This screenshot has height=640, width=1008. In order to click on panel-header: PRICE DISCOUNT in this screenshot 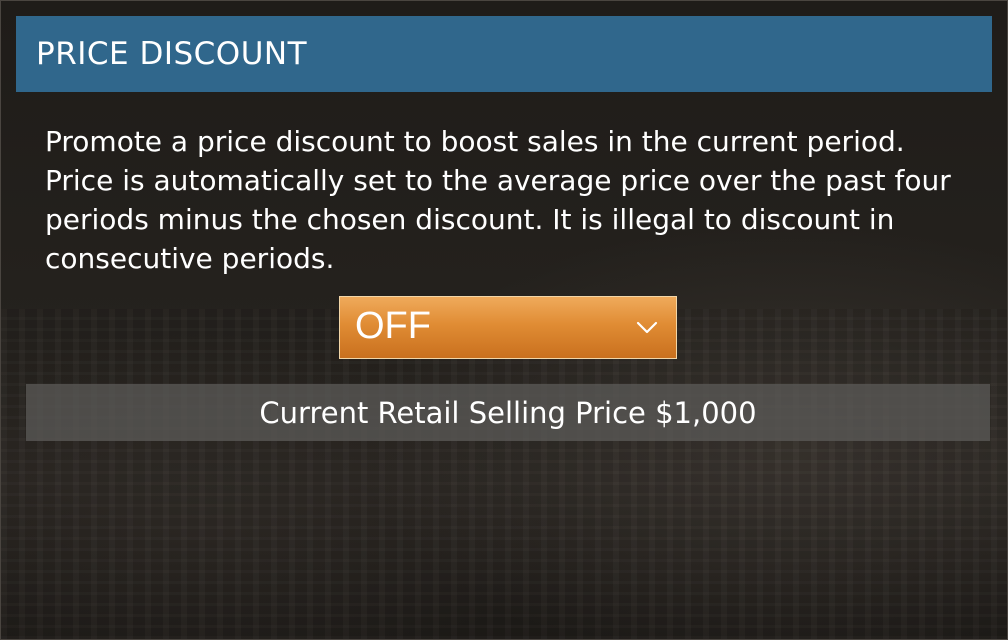, I will do `click(504, 54)`.